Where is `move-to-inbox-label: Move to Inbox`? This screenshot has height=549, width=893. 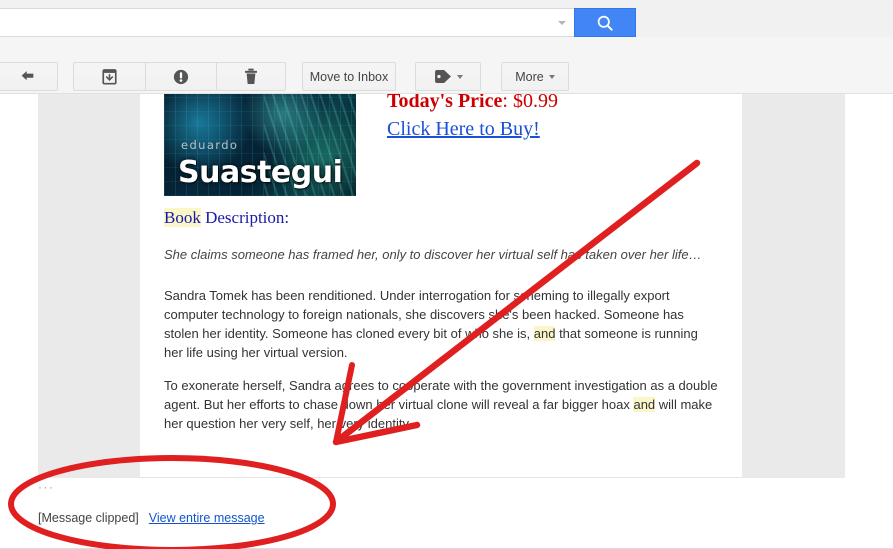
move-to-inbox-label: Move to Inbox is located at coordinates (349, 76).